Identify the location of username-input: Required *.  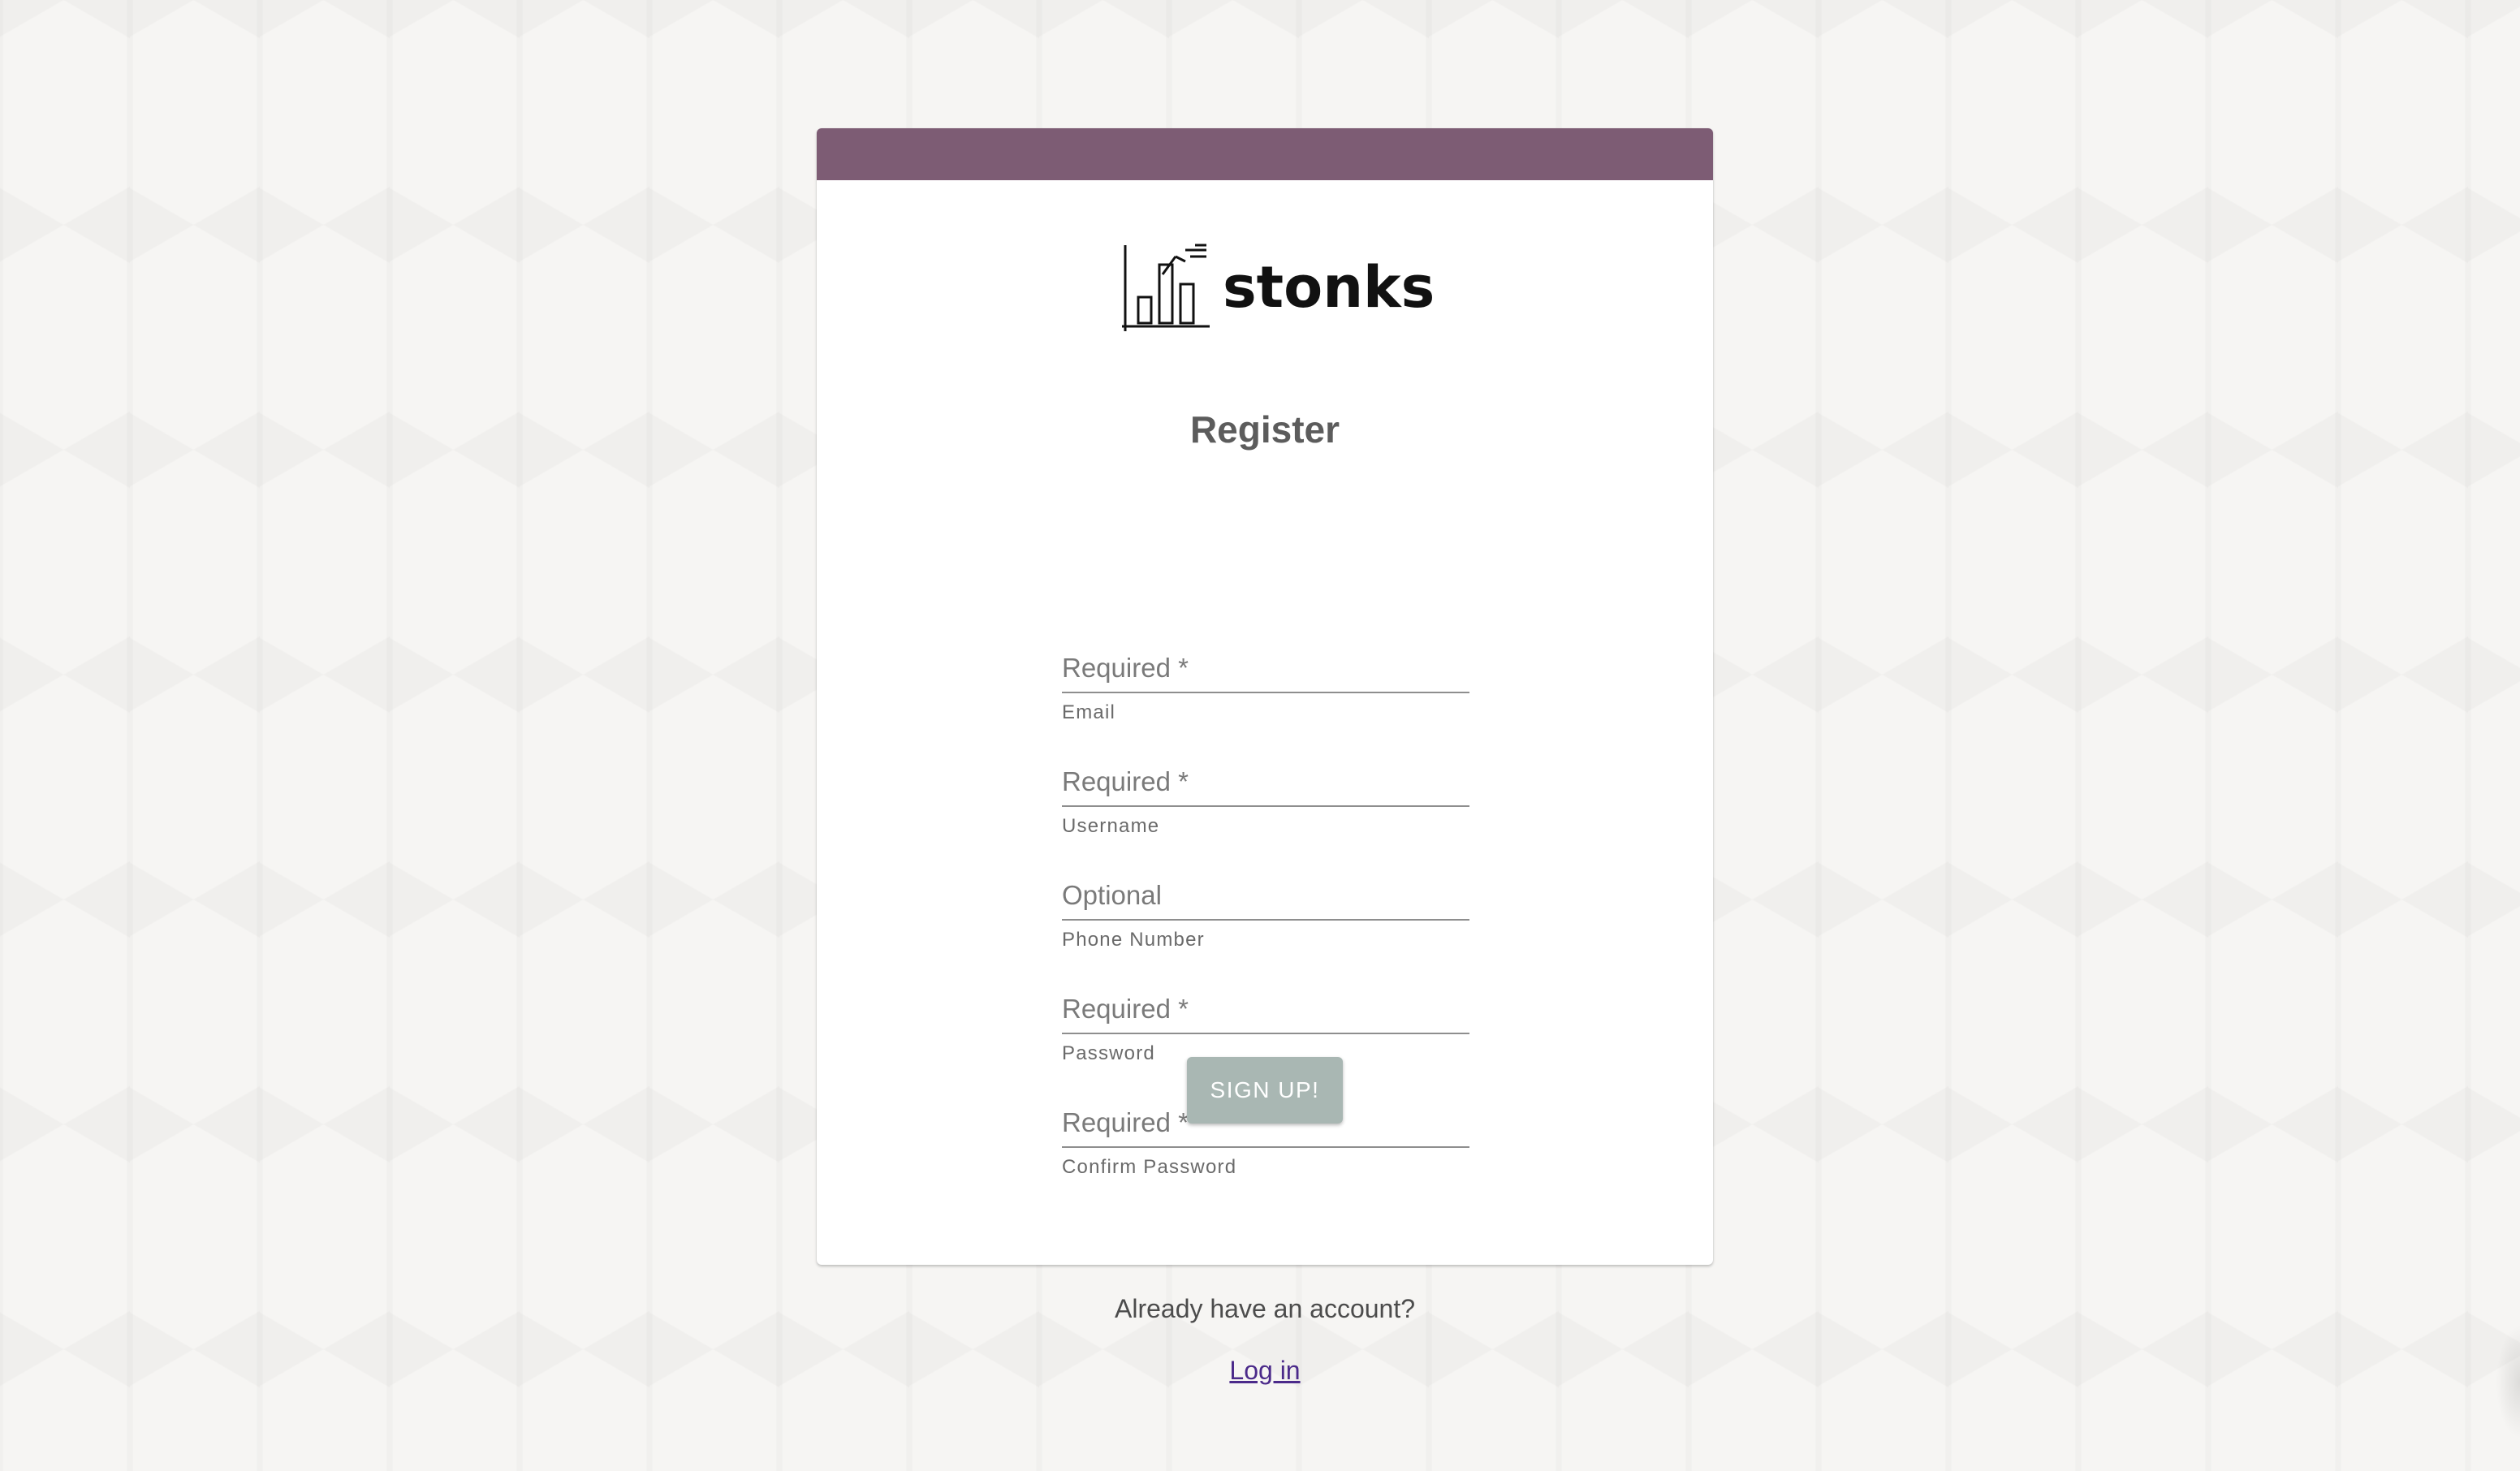
(1265, 781).